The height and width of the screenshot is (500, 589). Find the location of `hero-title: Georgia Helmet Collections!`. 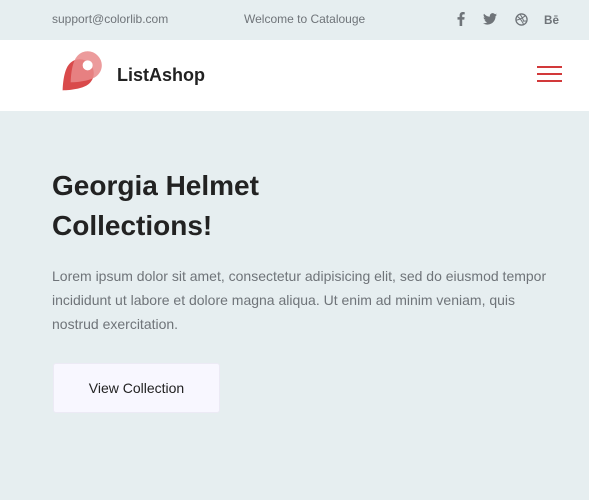

hero-title: Georgia Helmet Collections! is located at coordinates (202, 206).